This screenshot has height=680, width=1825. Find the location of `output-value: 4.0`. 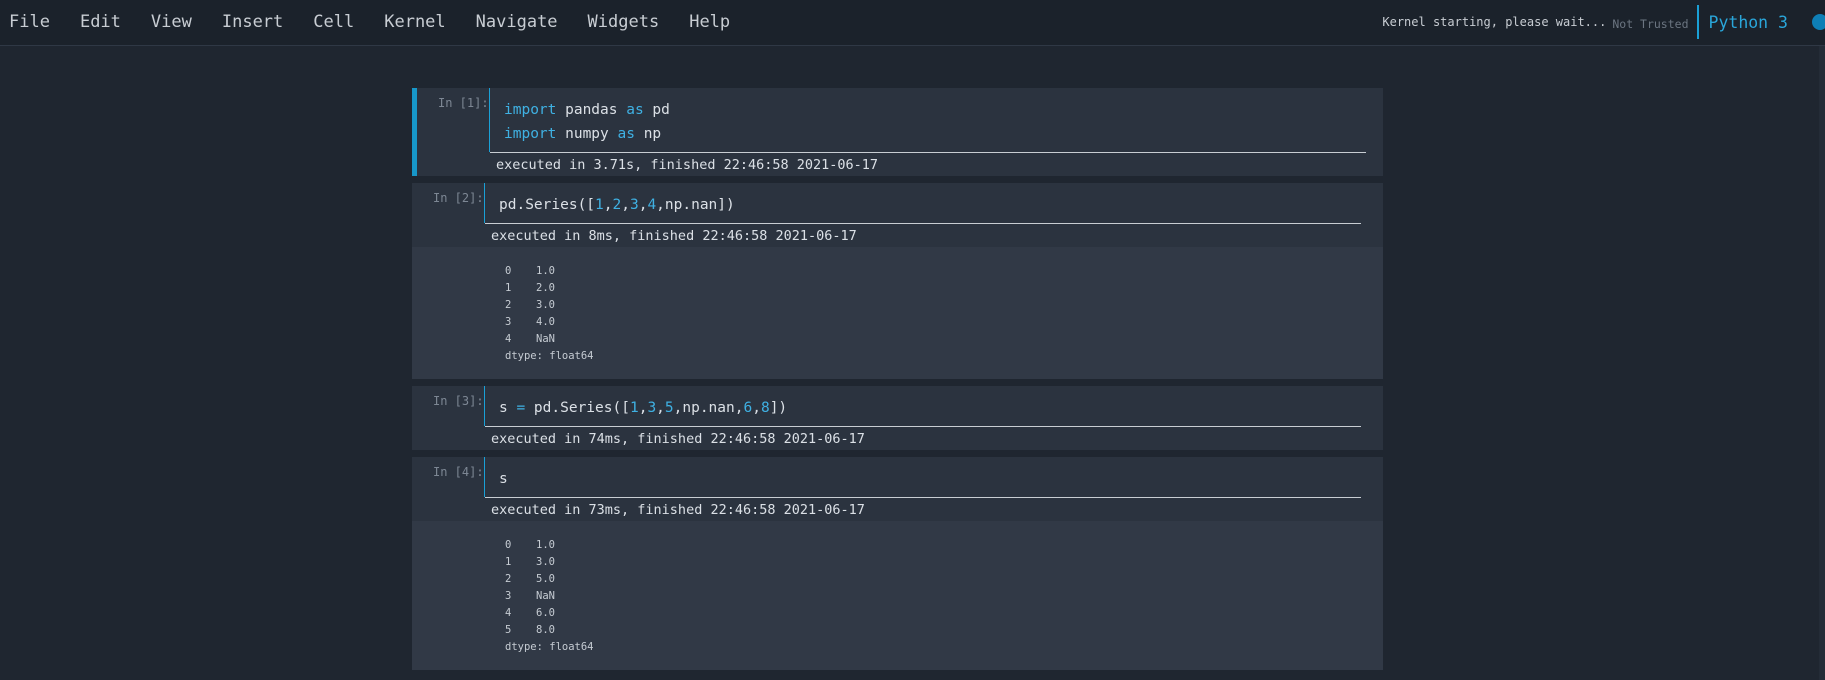

output-value: 4.0 is located at coordinates (545, 322).